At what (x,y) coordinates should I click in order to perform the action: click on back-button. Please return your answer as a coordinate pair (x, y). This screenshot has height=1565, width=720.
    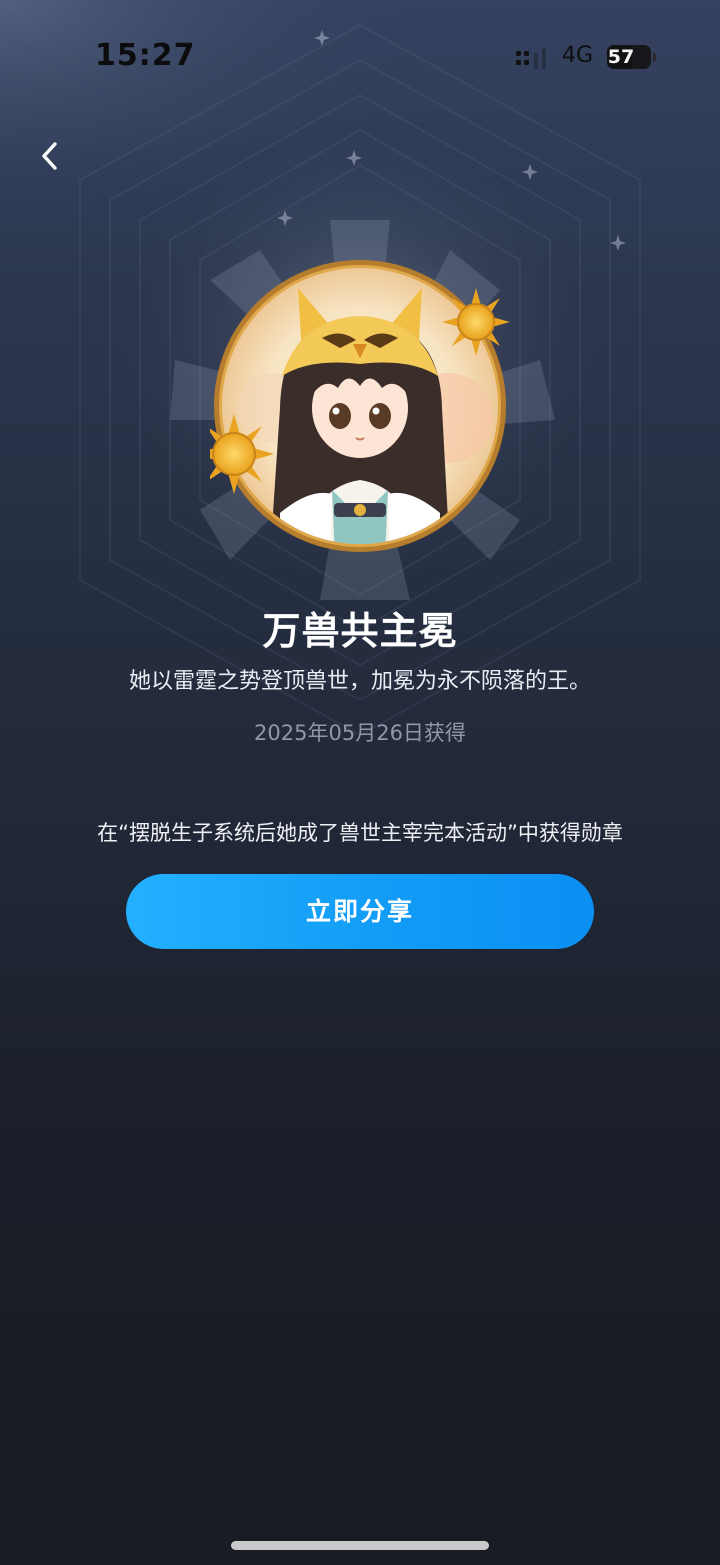
    Looking at the image, I should click on (52, 156).